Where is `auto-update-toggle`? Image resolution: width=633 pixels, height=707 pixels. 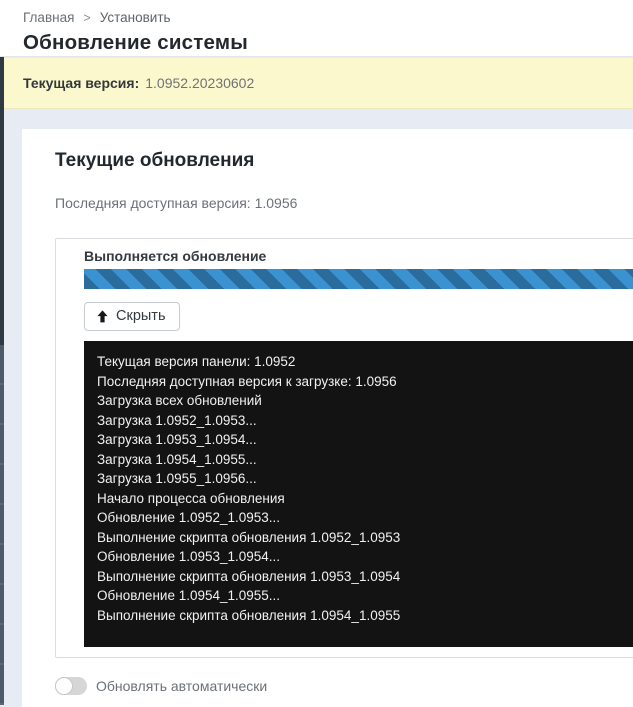
auto-update-toggle is located at coordinates (71, 686).